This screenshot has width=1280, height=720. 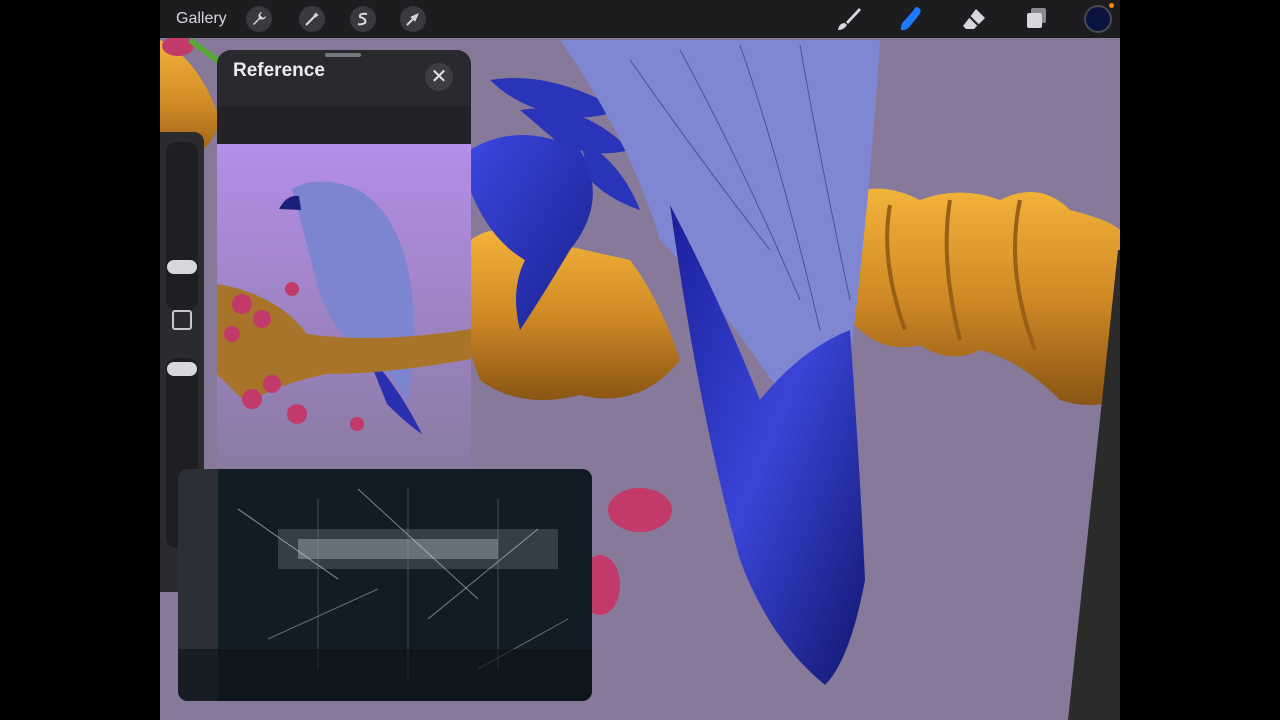 I want to click on reference-title: Reference, so click(x=279, y=70).